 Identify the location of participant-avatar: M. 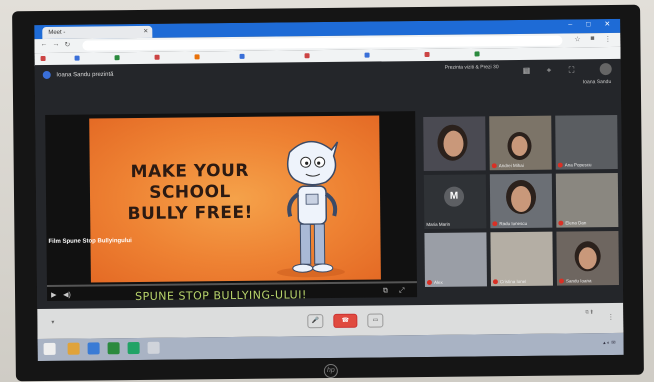
(454, 196).